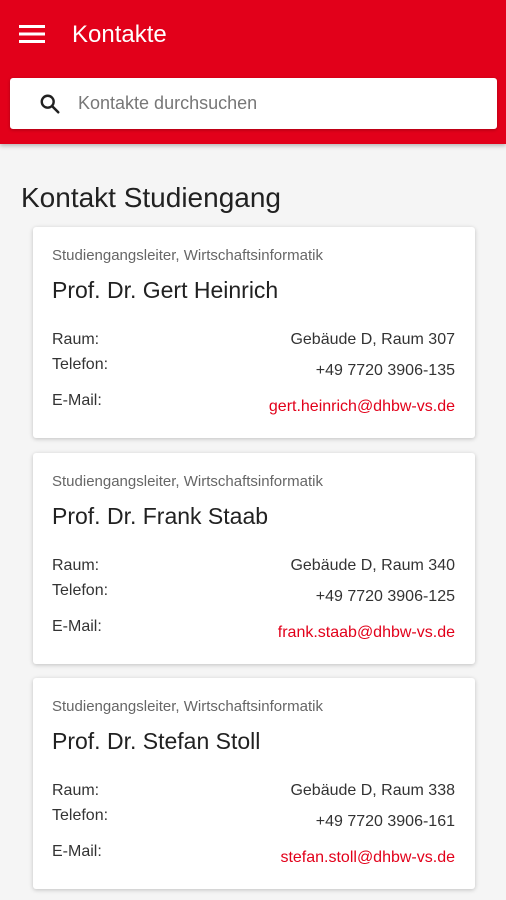  What do you see at coordinates (278, 103) in the screenshot?
I see `search-input` at bounding box center [278, 103].